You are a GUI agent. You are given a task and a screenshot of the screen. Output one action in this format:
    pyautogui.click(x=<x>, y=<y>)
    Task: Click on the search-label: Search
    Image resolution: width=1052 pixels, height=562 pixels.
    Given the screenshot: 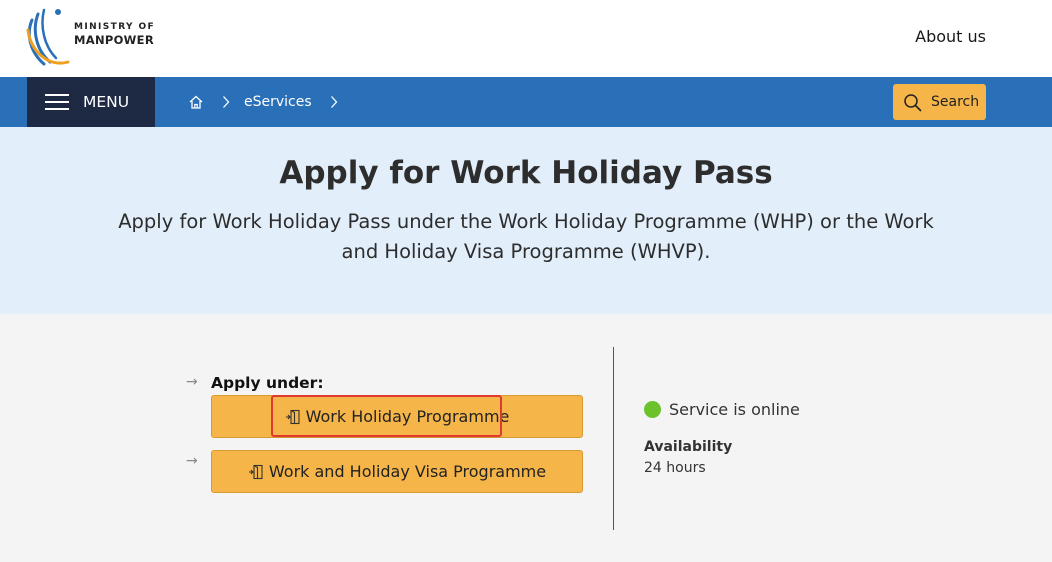 What is the action you would take?
    pyautogui.click(x=955, y=102)
    